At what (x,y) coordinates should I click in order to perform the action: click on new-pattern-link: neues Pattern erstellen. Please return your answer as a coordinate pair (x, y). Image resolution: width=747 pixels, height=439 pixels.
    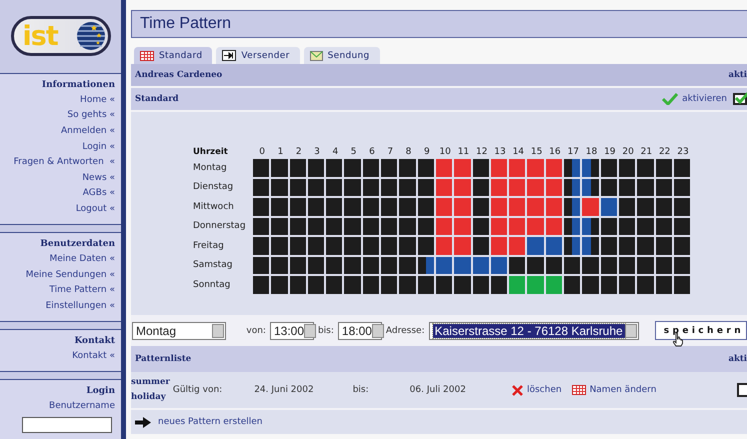
    Looking at the image, I should click on (210, 422).